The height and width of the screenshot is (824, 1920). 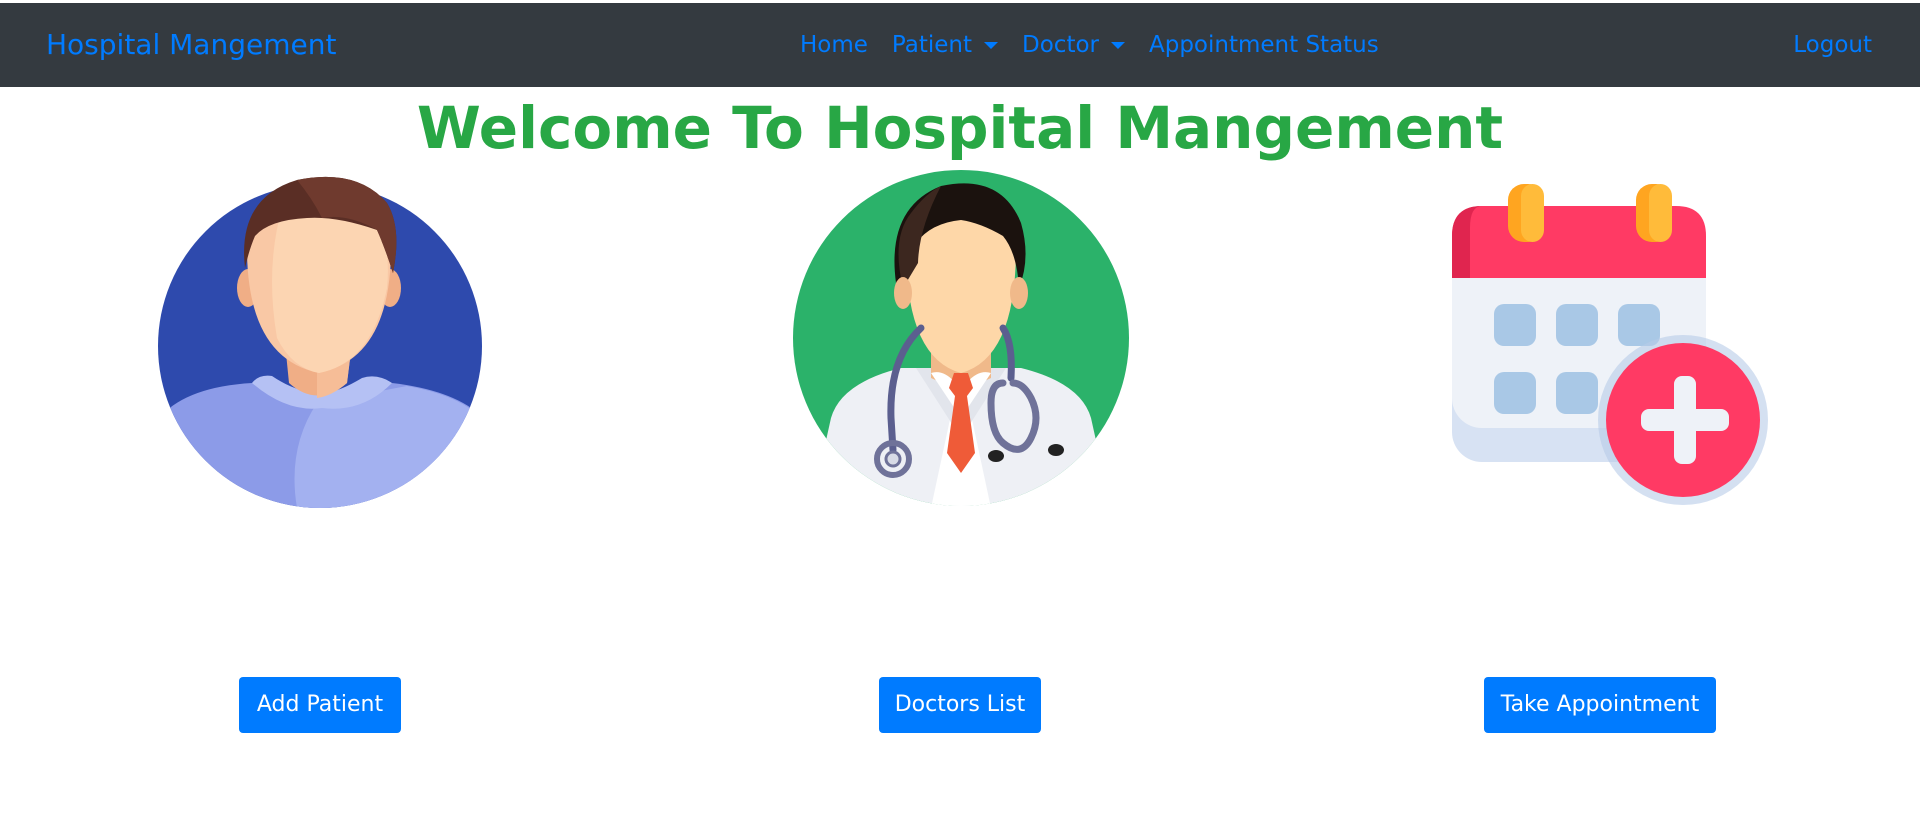 What do you see at coordinates (960, 705) in the screenshot?
I see `doctors-list-button: Doctors List` at bounding box center [960, 705].